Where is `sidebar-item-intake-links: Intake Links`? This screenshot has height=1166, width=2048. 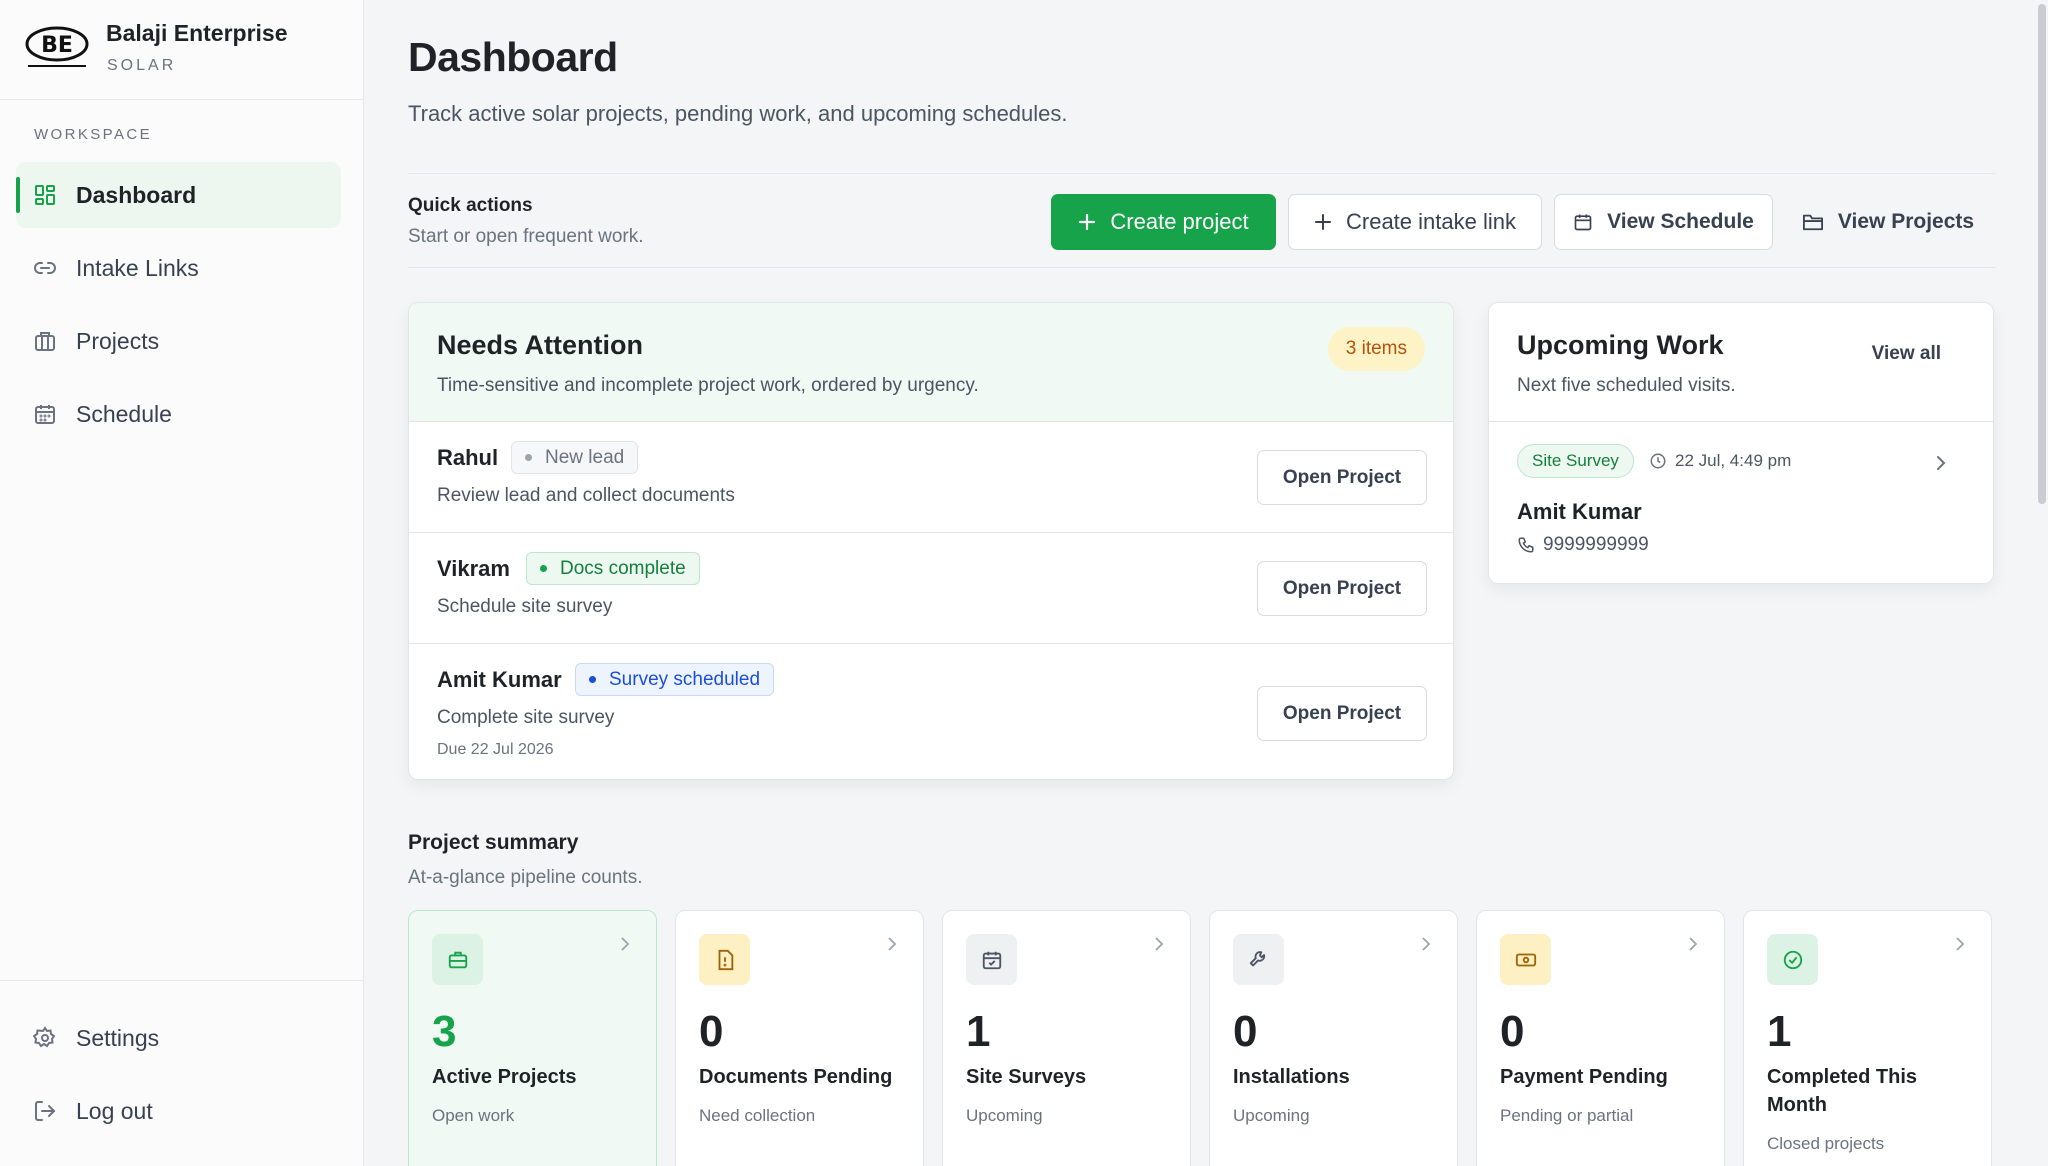
sidebar-item-intake-links: Intake Links is located at coordinates (178, 268).